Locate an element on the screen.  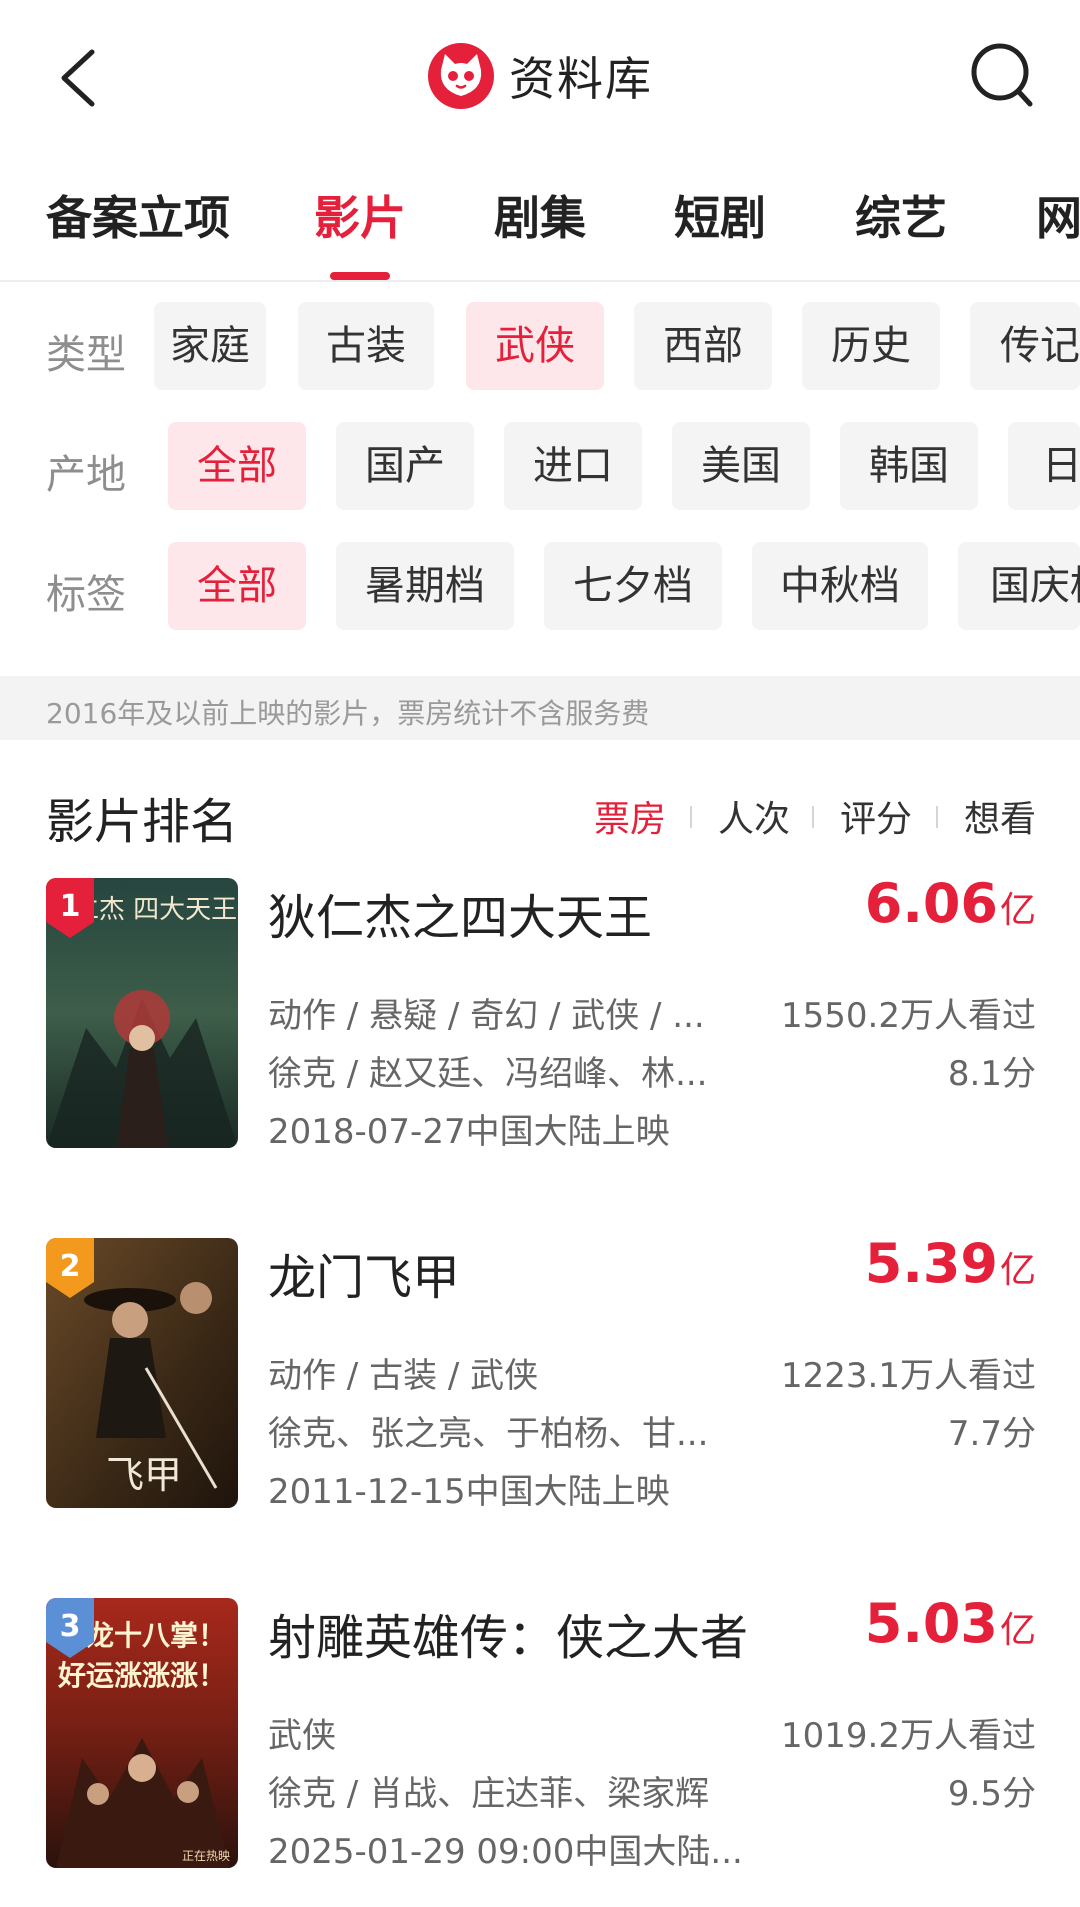
box-office: 5.03亿 is located at coordinates (950, 1623).